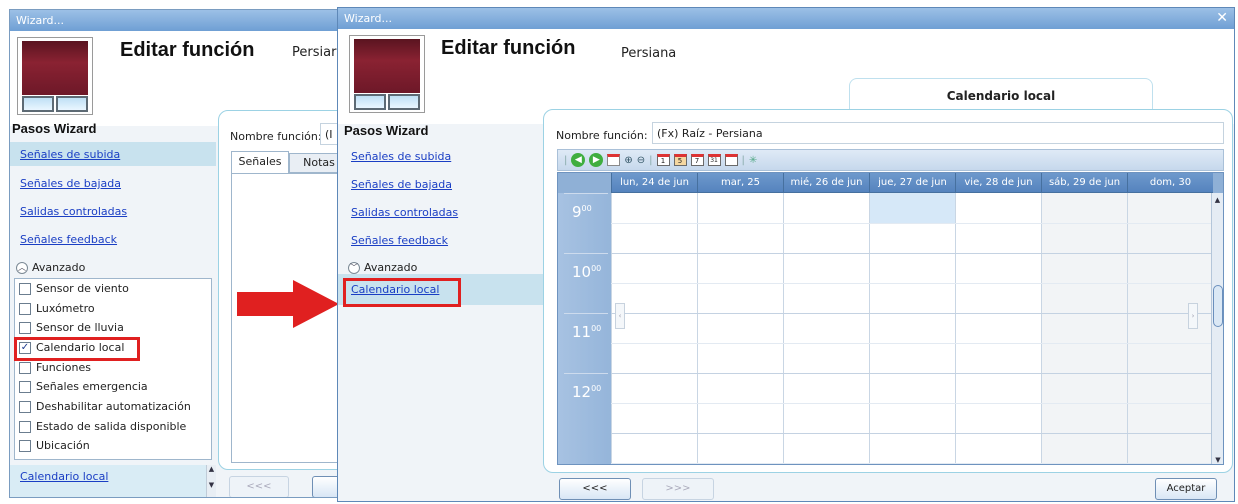  What do you see at coordinates (259, 486) in the screenshot?
I see `left-back-button: <<<` at bounding box center [259, 486].